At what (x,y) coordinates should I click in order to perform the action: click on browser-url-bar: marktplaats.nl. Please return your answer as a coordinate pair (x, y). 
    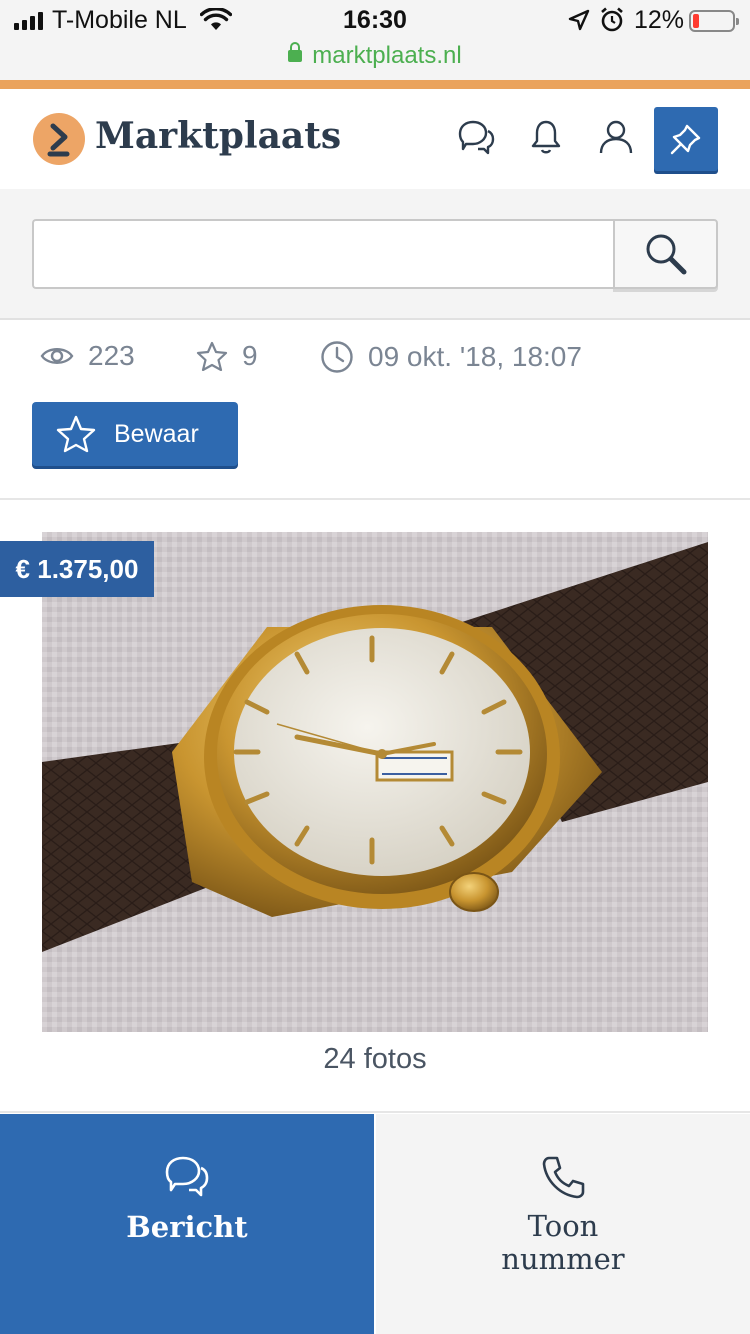
    Looking at the image, I should click on (375, 61).